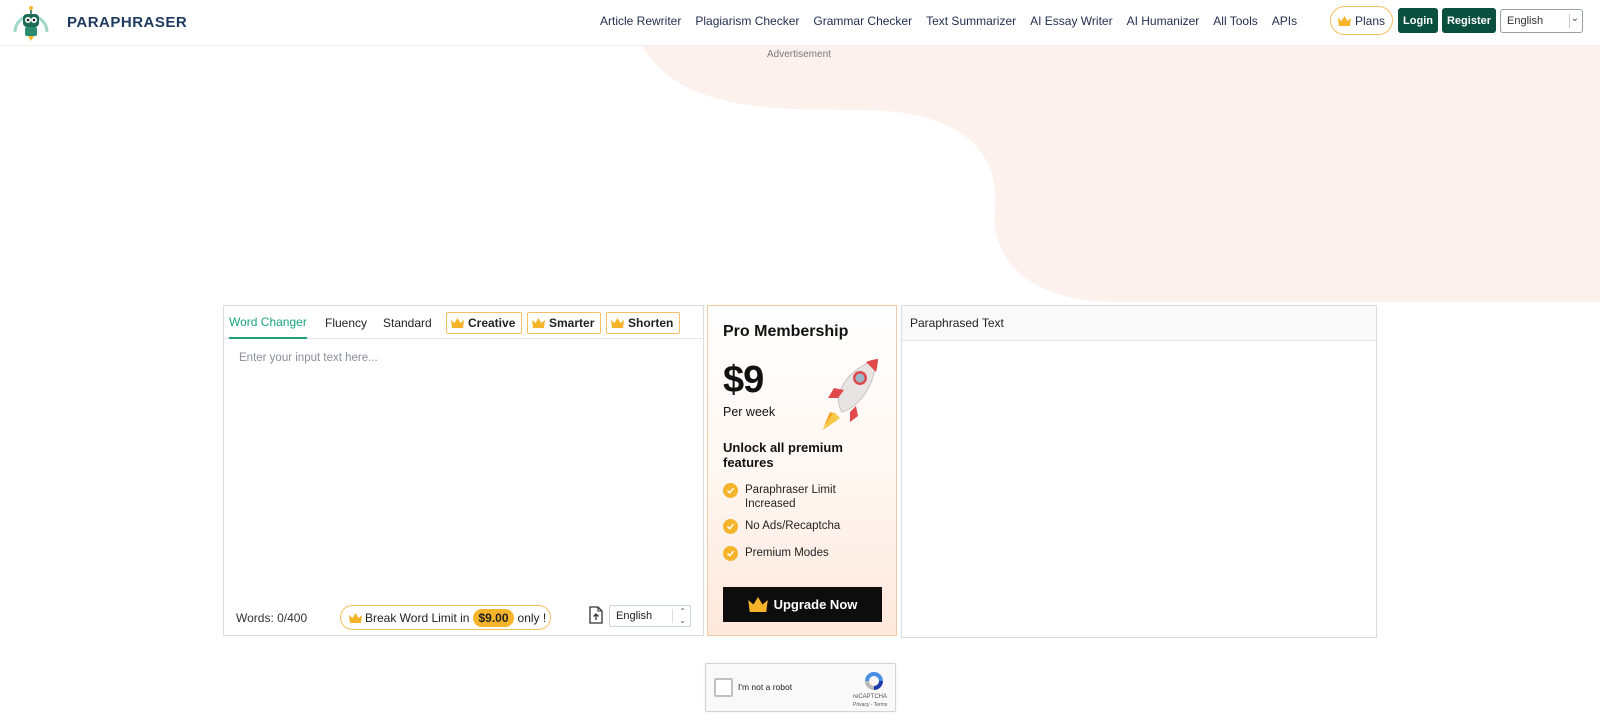 This screenshot has width=1600, height=726. I want to click on site-language-select: English ⌄, so click(1541, 21).